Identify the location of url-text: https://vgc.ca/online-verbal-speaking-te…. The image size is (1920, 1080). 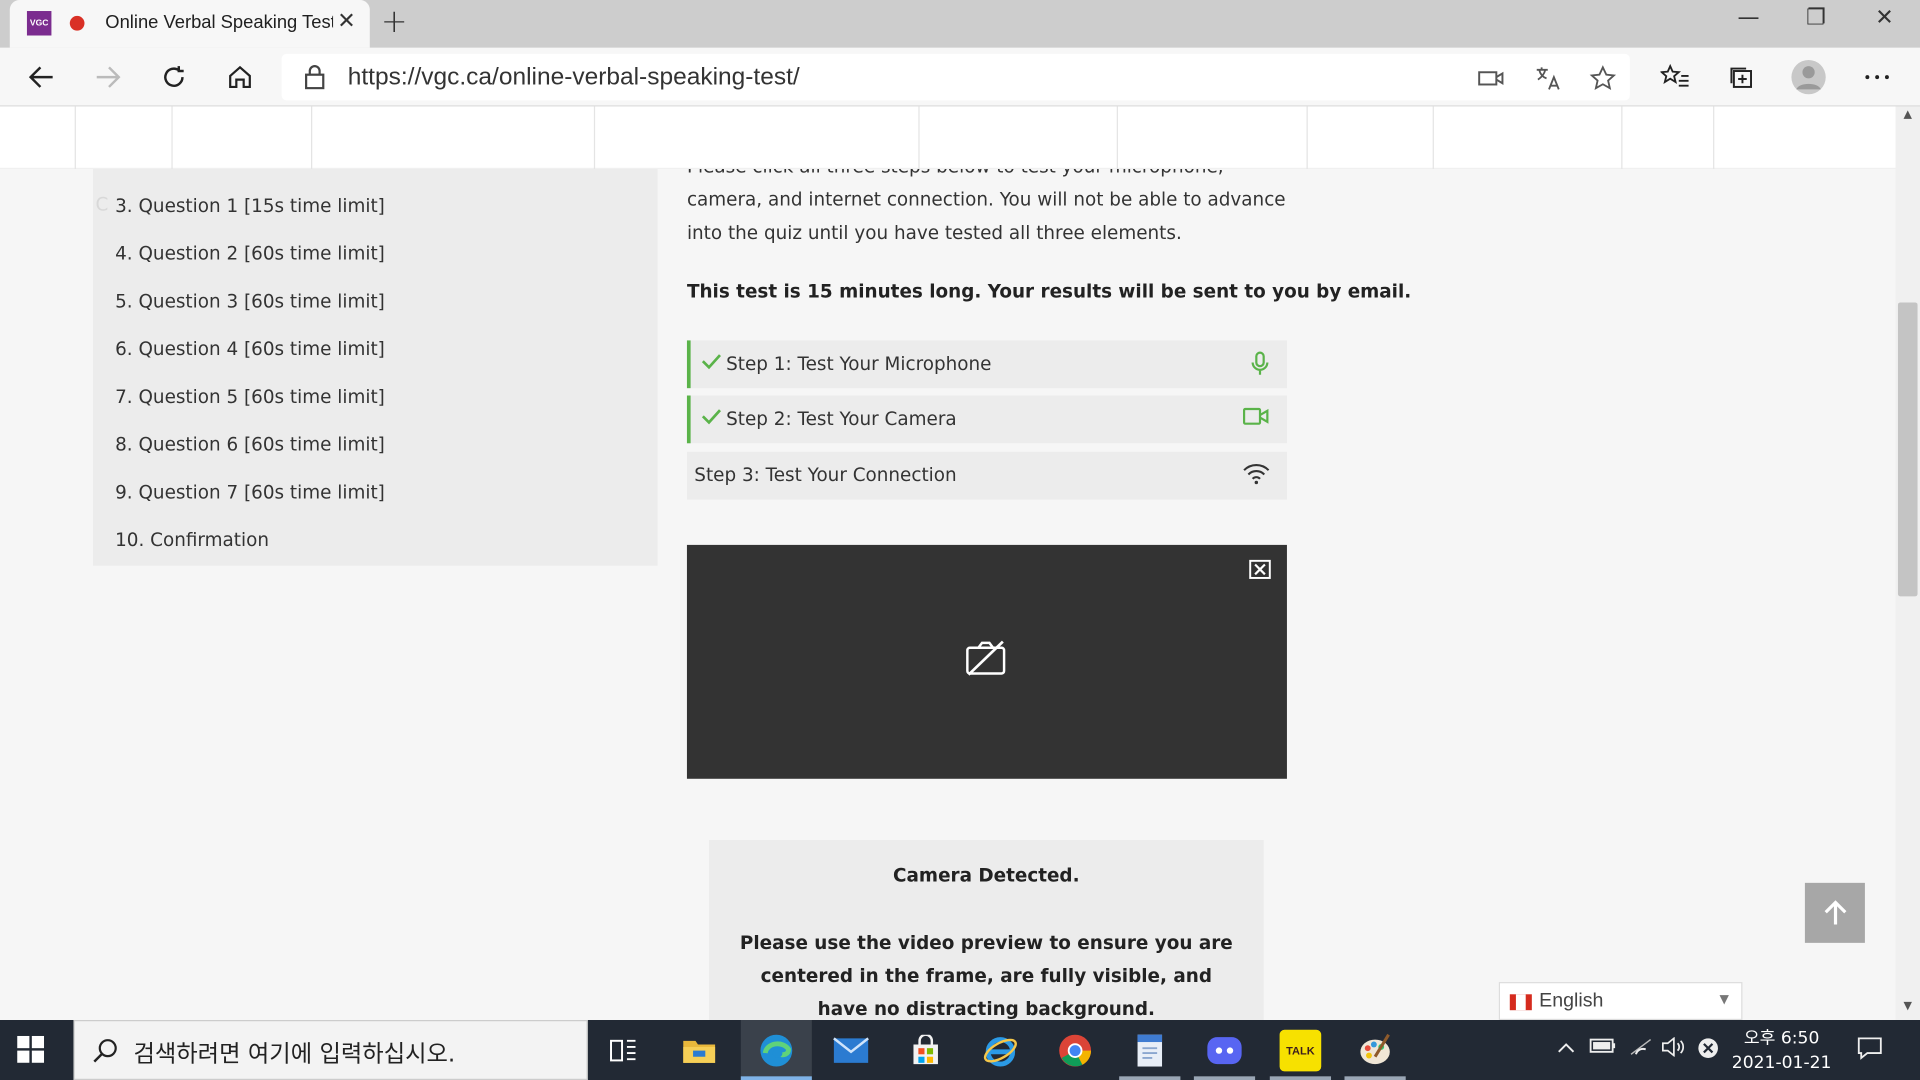
(573, 77).